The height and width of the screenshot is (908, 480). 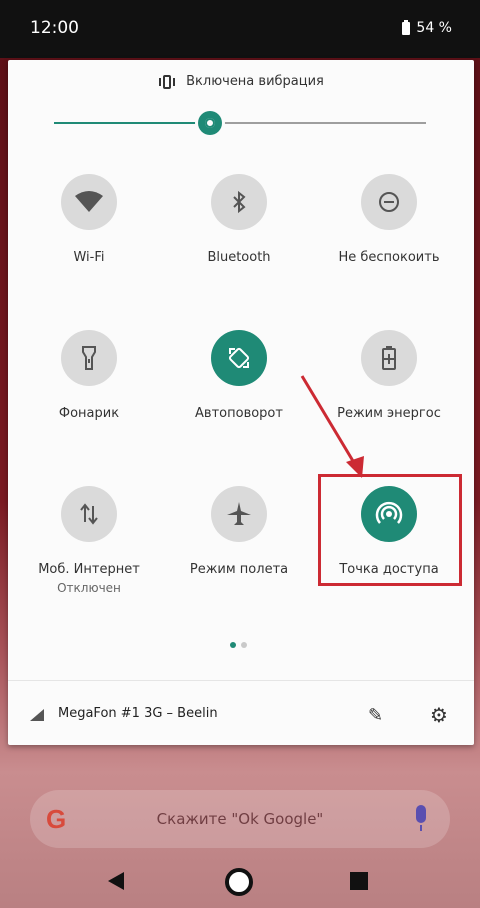 I want to click on back-icon, so click(x=116, y=881).